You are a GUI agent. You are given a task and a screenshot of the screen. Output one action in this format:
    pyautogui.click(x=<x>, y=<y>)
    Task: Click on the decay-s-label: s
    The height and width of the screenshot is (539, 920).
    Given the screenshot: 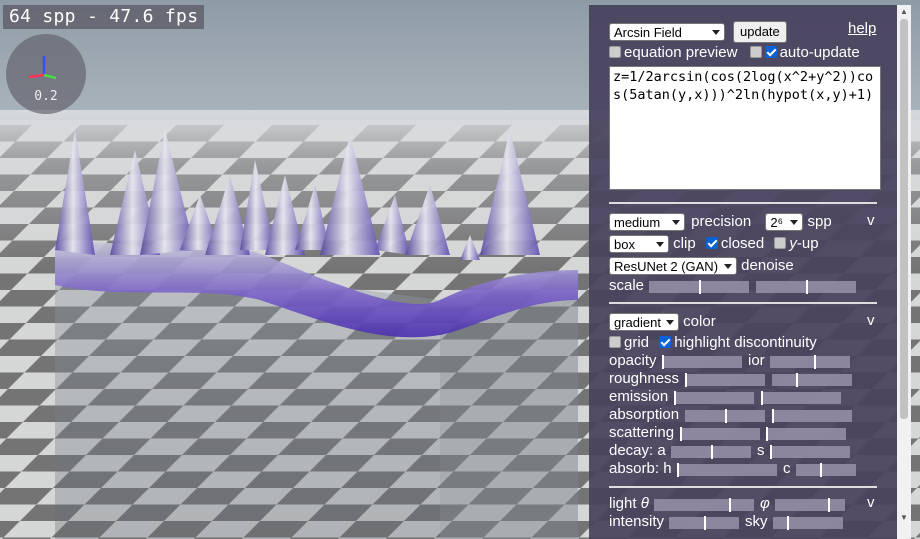 What is the action you would take?
    pyautogui.click(x=761, y=450)
    